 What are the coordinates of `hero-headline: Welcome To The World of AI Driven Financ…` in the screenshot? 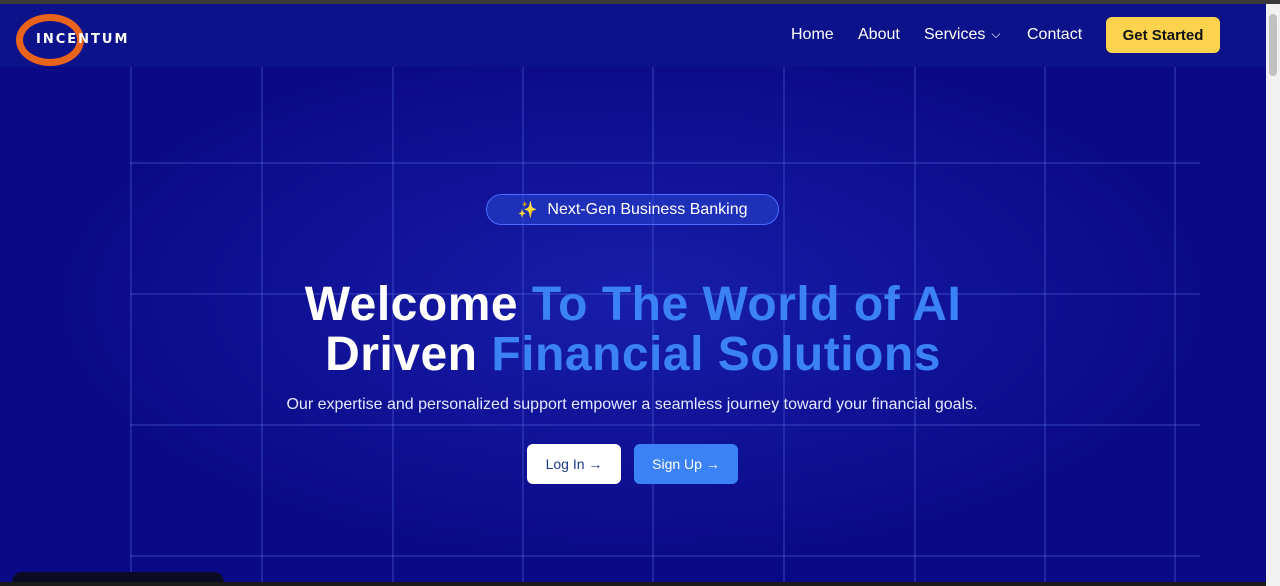 It's located at (633, 330).